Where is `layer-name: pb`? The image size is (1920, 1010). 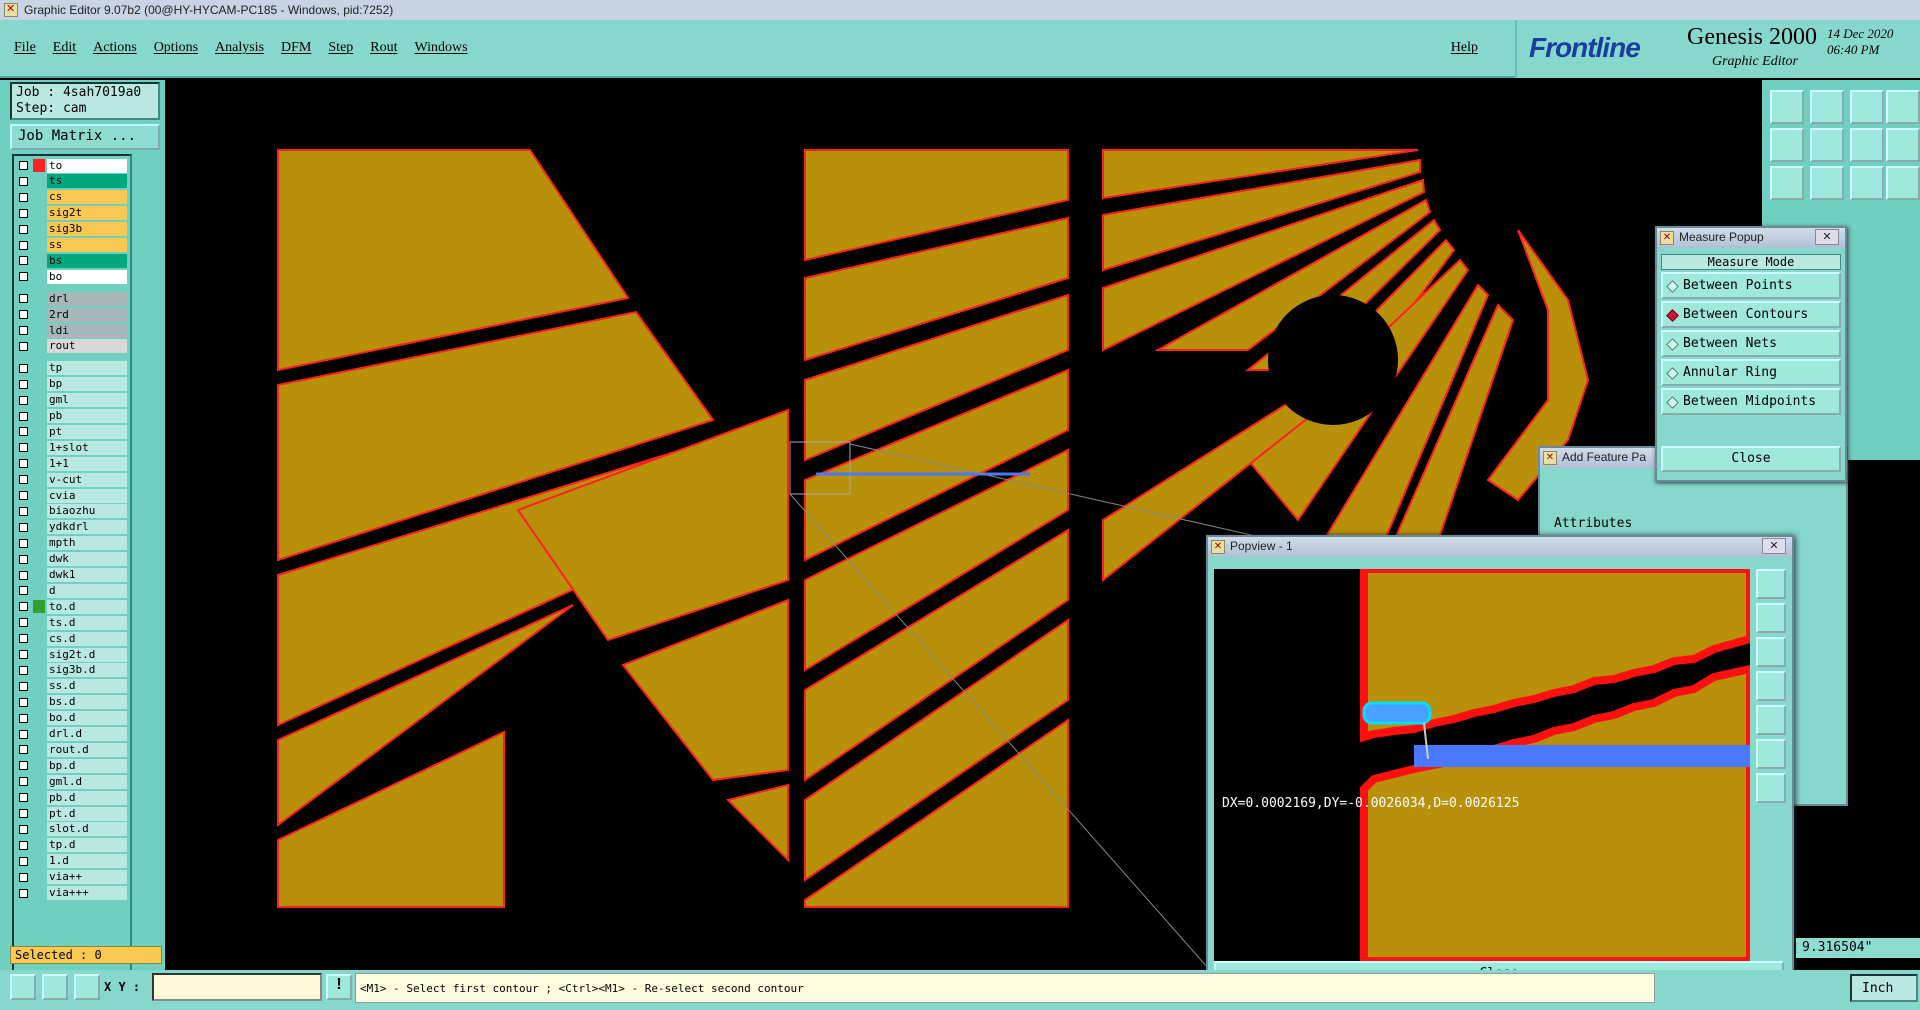 layer-name: pb is located at coordinates (87, 416).